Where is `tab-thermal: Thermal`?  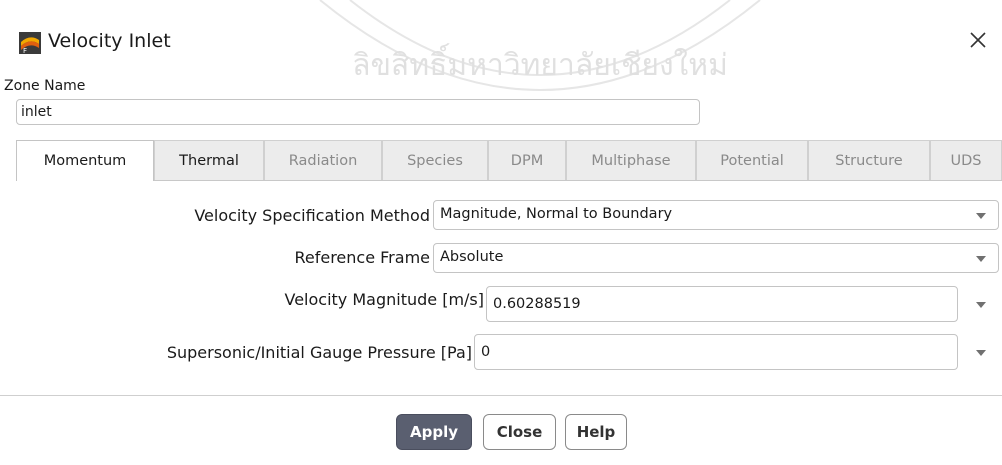
tab-thermal: Thermal is located at coordinates (209, 160).